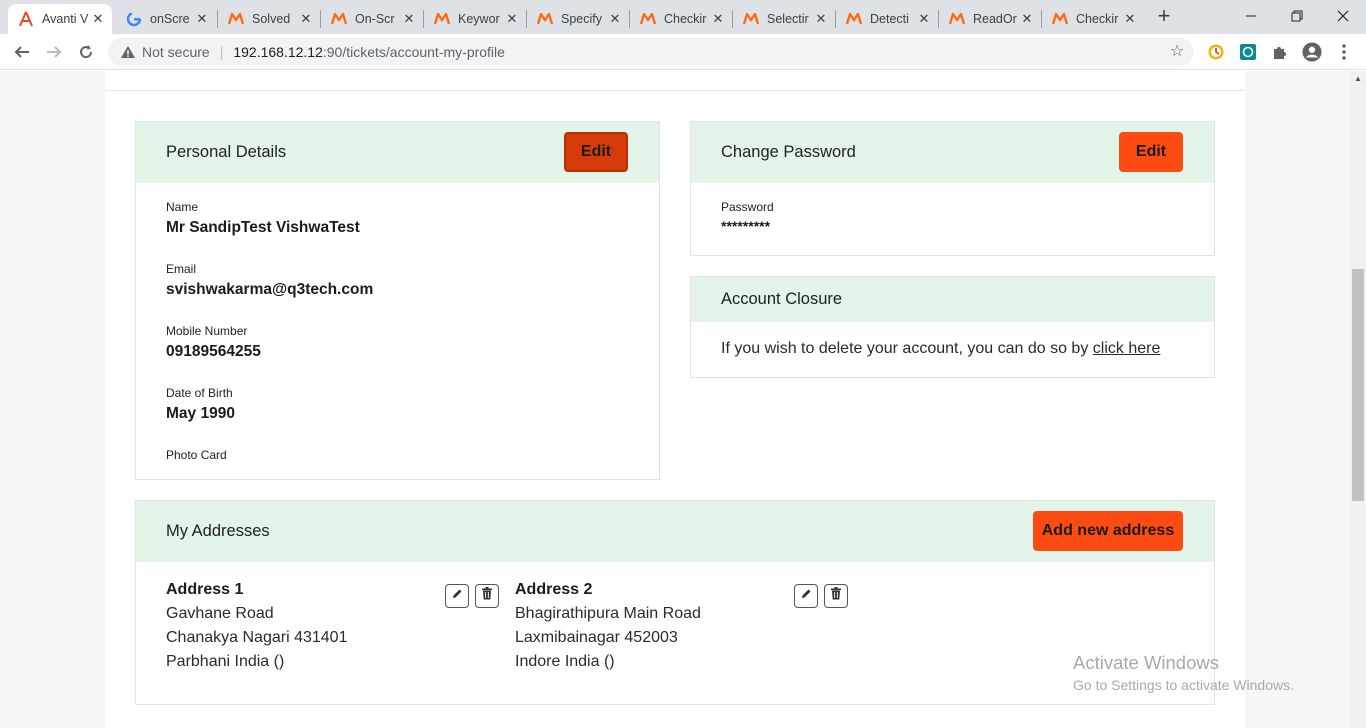 The width and height of the screenshot is (1366, 728). What do you see at coordinates (271, 19) in the screenshot?
I see `tab-label: Solved` at bounding box center [271, 19].